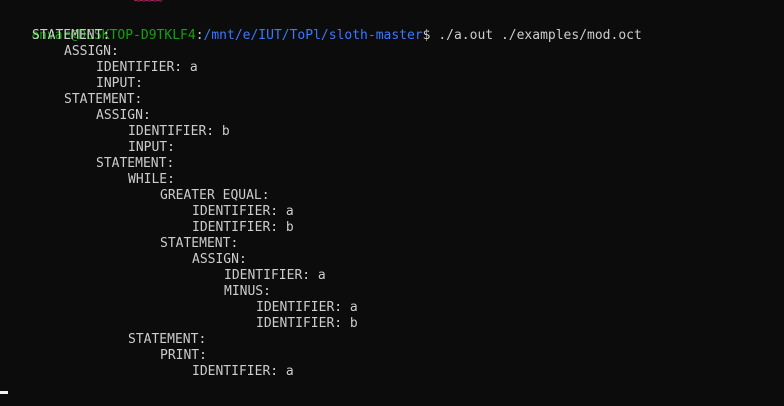 The height and width of the screenshot is (406, 784). I want to click on prompt-symbol: $, so click(426, 35).